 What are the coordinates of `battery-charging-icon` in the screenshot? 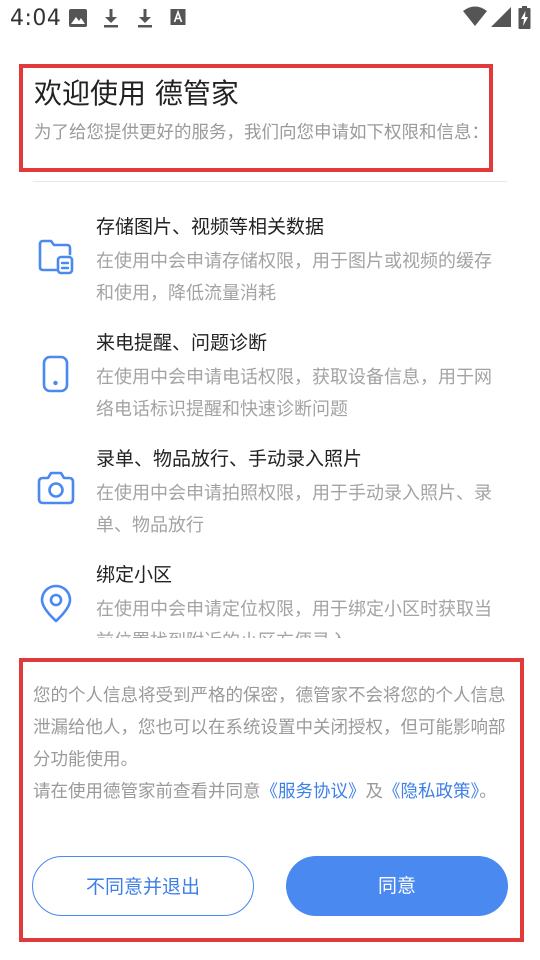 It's located at (524, 17).